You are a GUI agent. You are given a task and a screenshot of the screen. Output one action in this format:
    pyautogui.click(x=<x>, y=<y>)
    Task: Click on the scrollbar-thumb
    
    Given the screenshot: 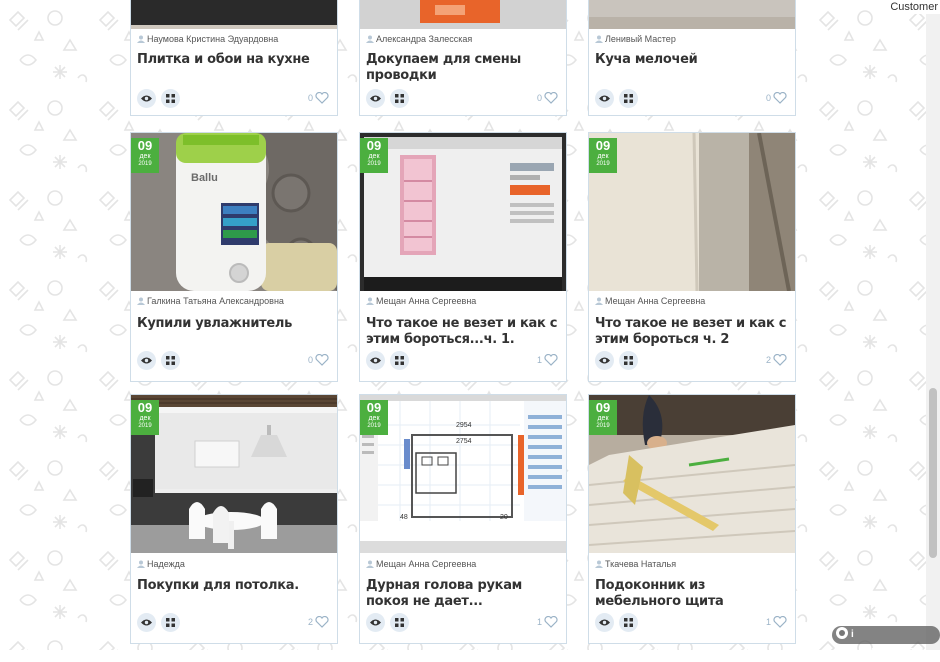 What is the action you would take?
    pyautogui.click(x=933, y=473)
    